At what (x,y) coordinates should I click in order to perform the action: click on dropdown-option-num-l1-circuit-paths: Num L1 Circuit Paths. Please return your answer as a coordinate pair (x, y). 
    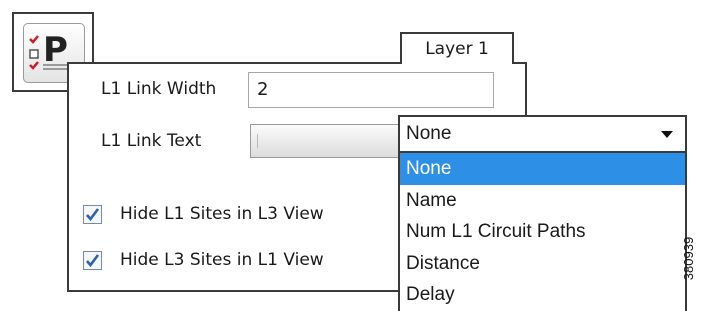
    Looking at the image, I should click on (542, 232).